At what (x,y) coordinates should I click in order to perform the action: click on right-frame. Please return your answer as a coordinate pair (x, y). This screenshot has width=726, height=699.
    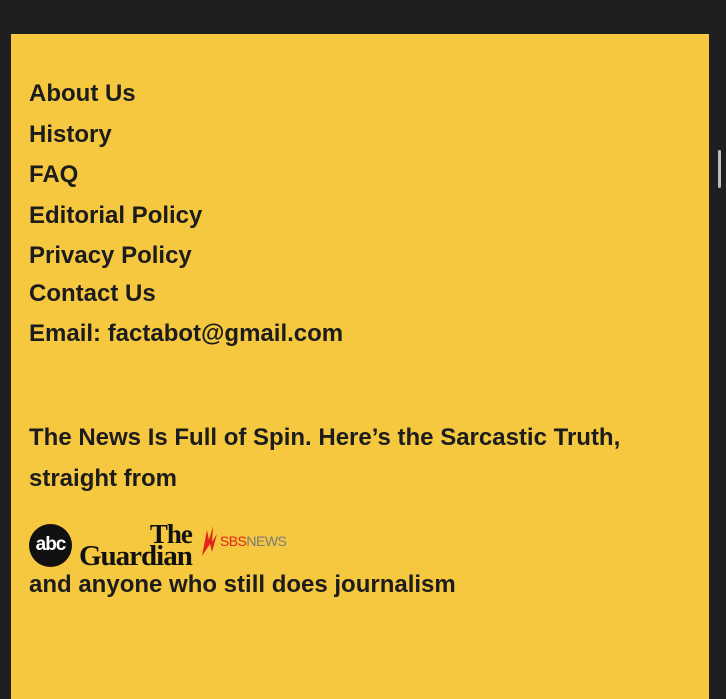
    Looking at the image, I should click on (717, 366).